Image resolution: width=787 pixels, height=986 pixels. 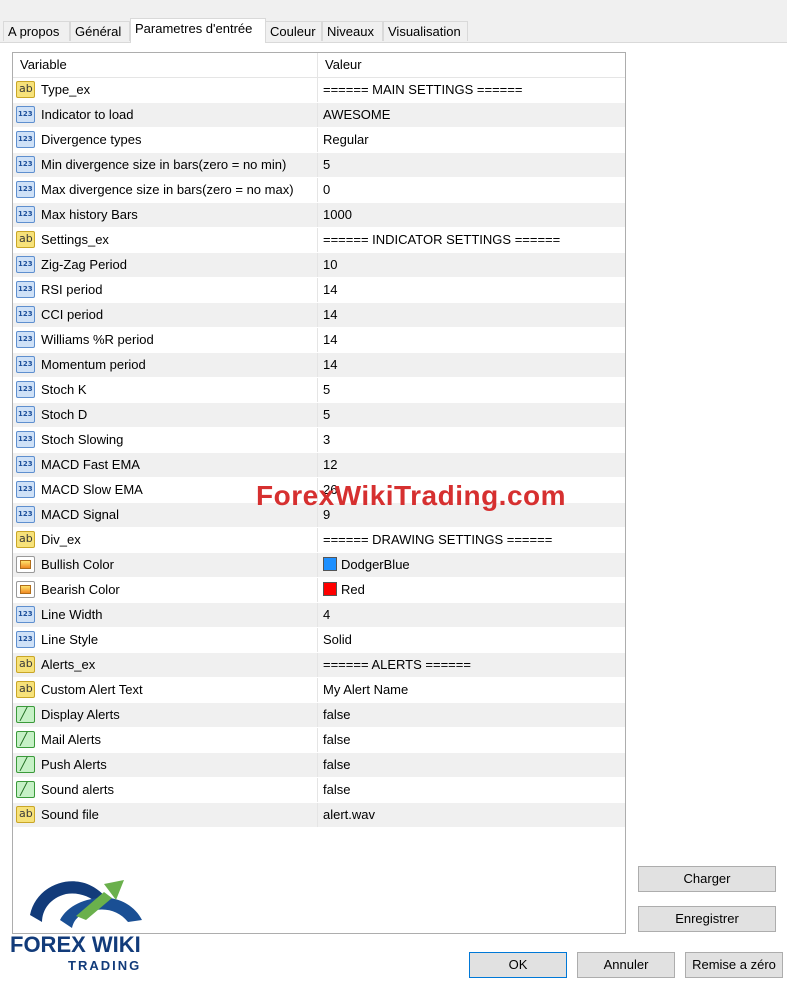 What do you see at coordinates (165, 315) in the screenshot?
I see `variable-cell: CCI period` at bounding box center [165, 315].